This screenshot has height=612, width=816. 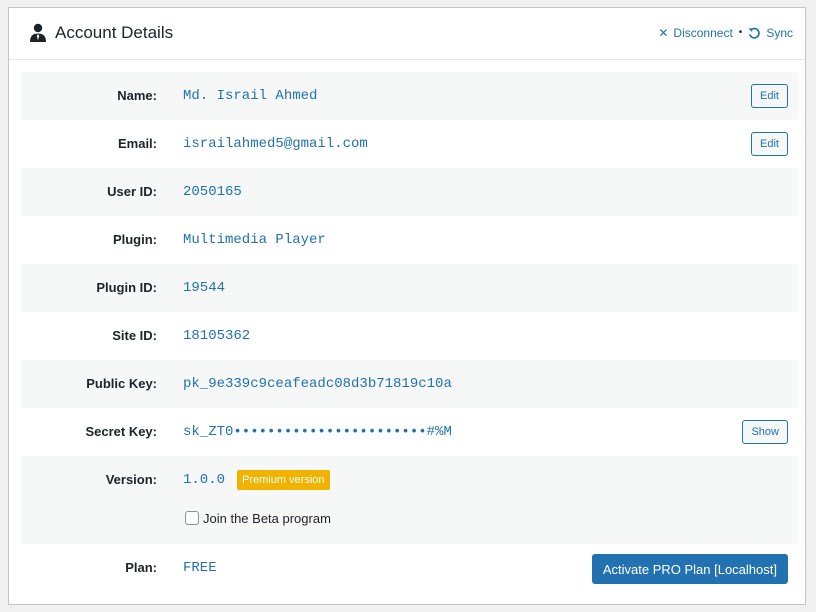 I want to click on sync-link: Sync, so click(x=770, y=33).